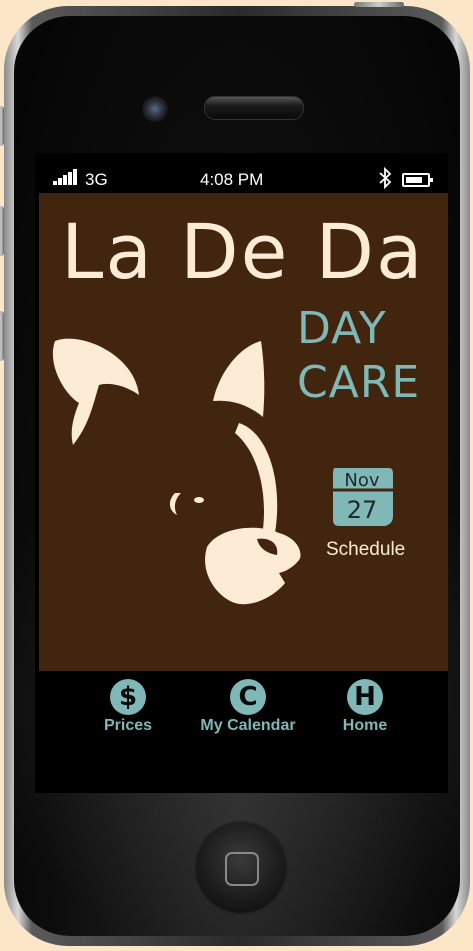 This screenshot has width=473, height=951. I want to click on schedule-link: Schedule, so click(365, 550).